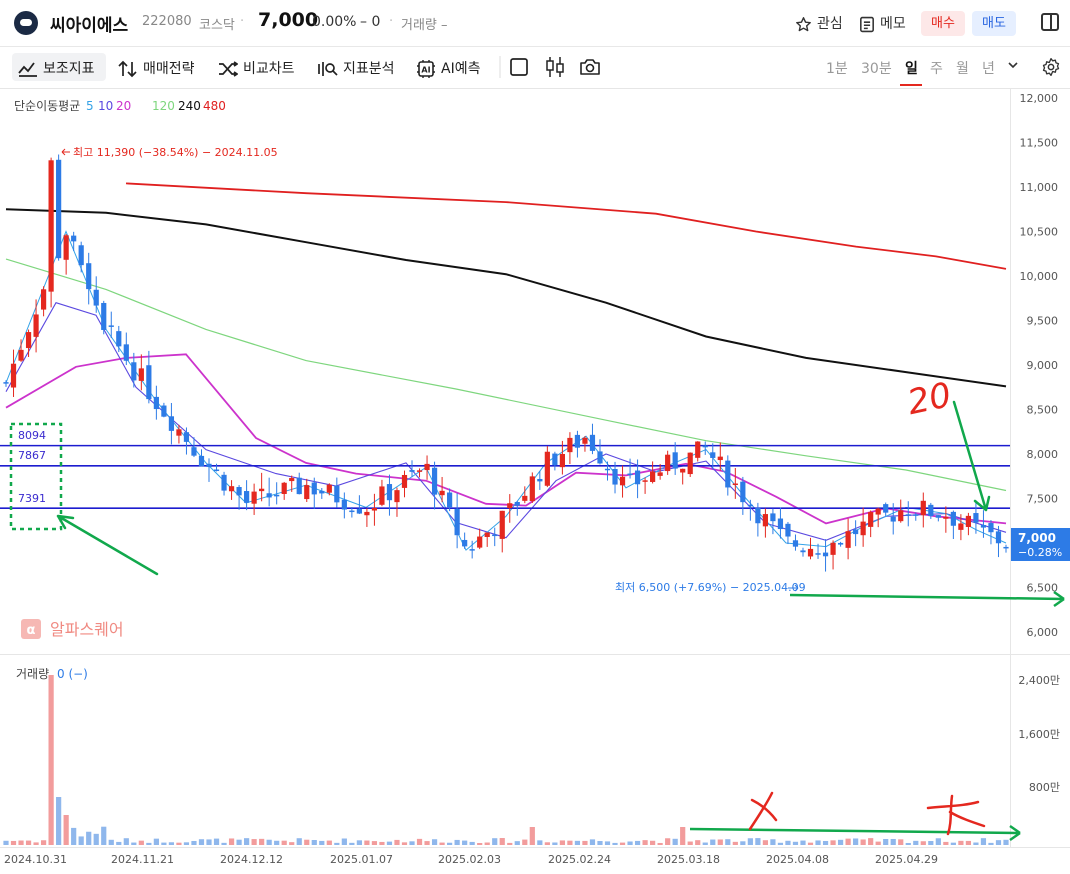 The height and width of the screenshot is (874, 1070). Describe the element at coordinates (1013, 67) in the screenshot. I see `more-periods-button` at that location.